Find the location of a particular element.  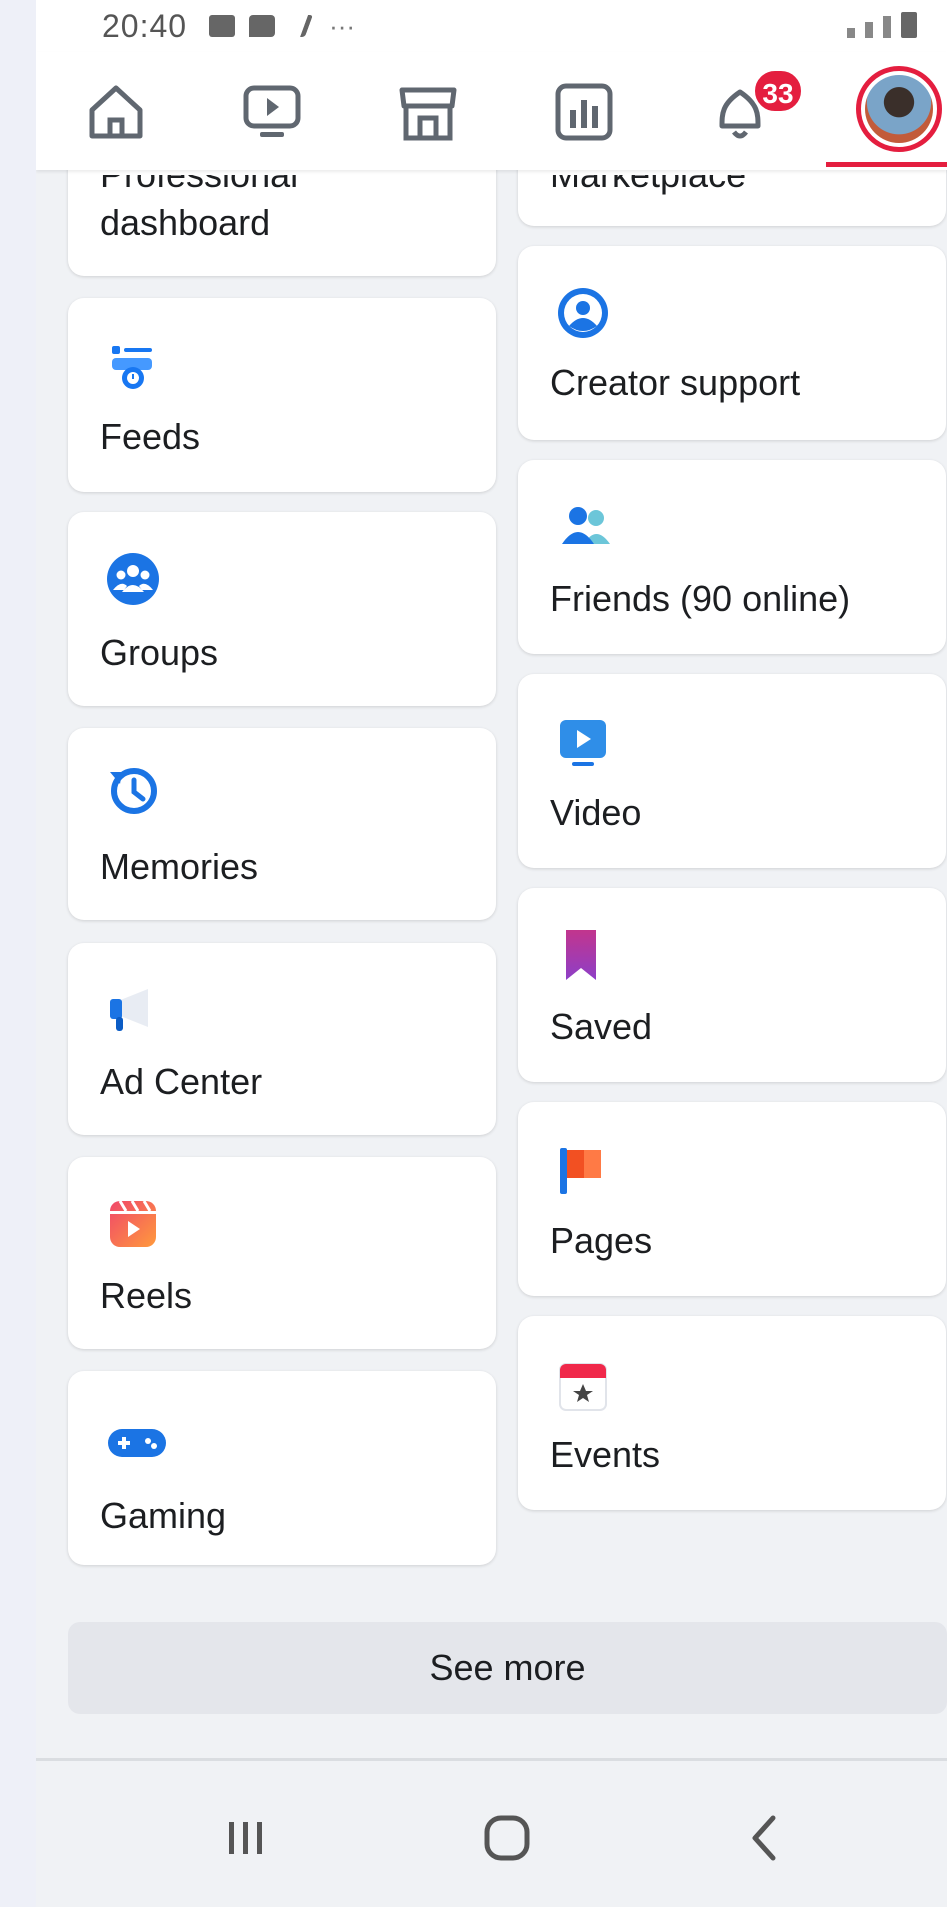

friends-icon is located at coordinates (588, 529).